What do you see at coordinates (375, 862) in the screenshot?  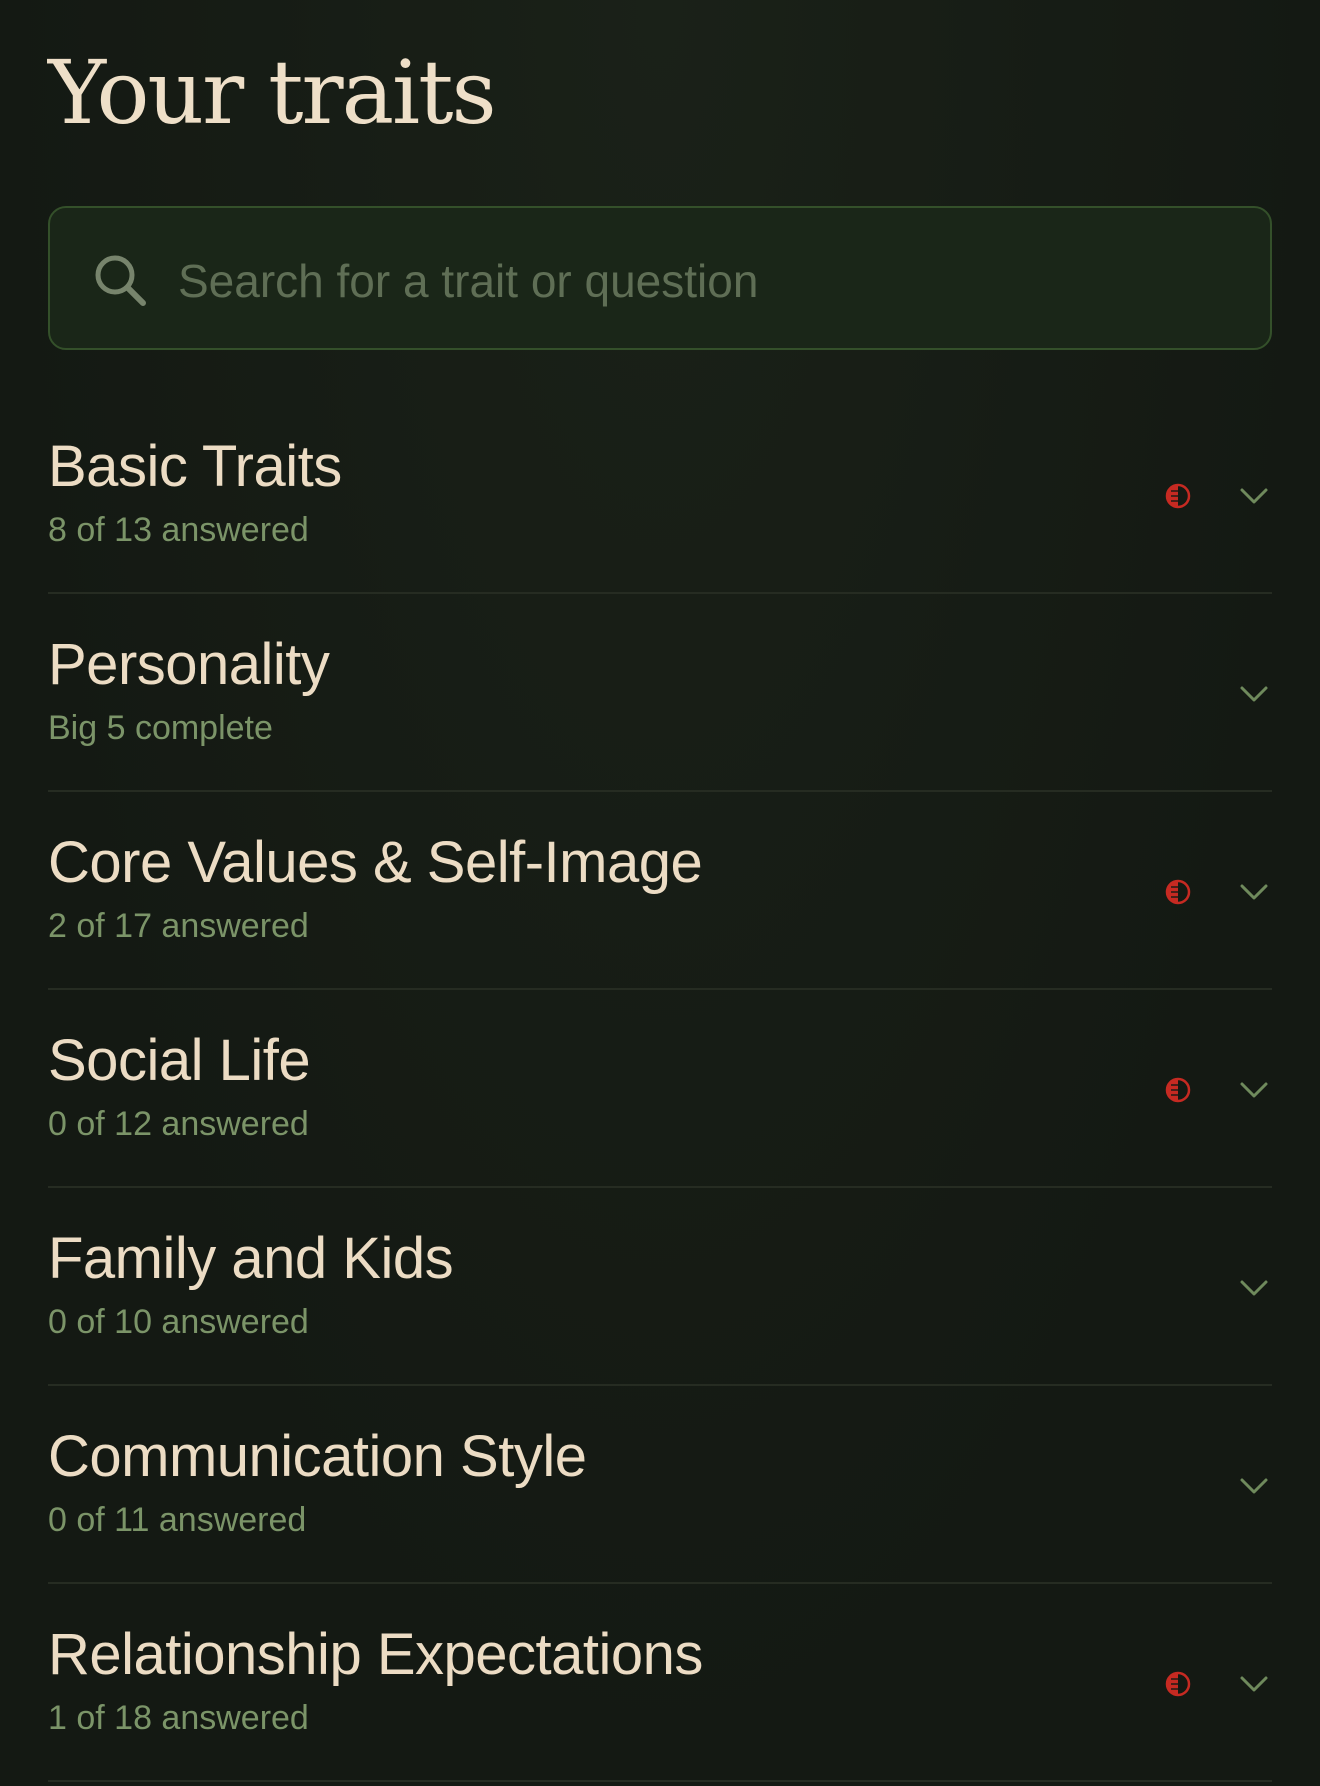 I see `trait-category-title: Core Values & Self-Image` at bounding box center [375, 862].